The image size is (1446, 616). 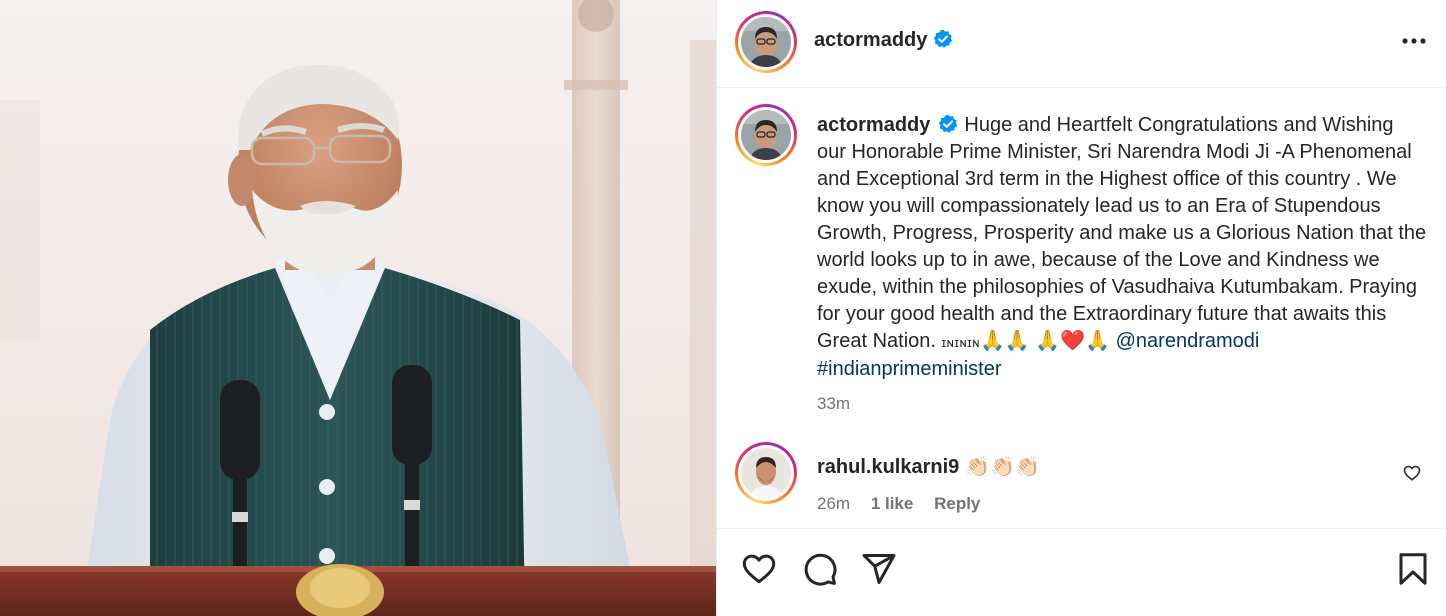 I want to click on commenter-avatar-image, so click(x=766, y=473).